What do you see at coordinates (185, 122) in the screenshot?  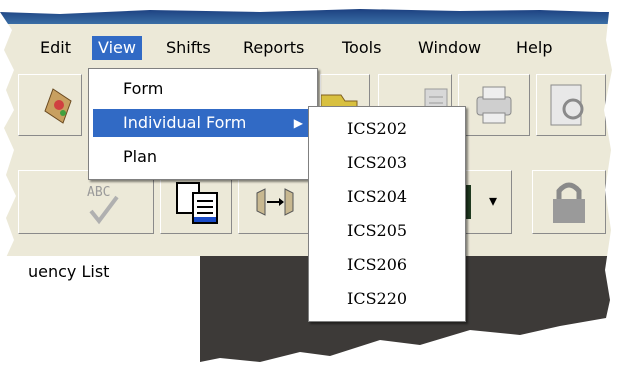 I see `menu-item-individual-form-label: Individual Form` at bounding box center [185, 122].